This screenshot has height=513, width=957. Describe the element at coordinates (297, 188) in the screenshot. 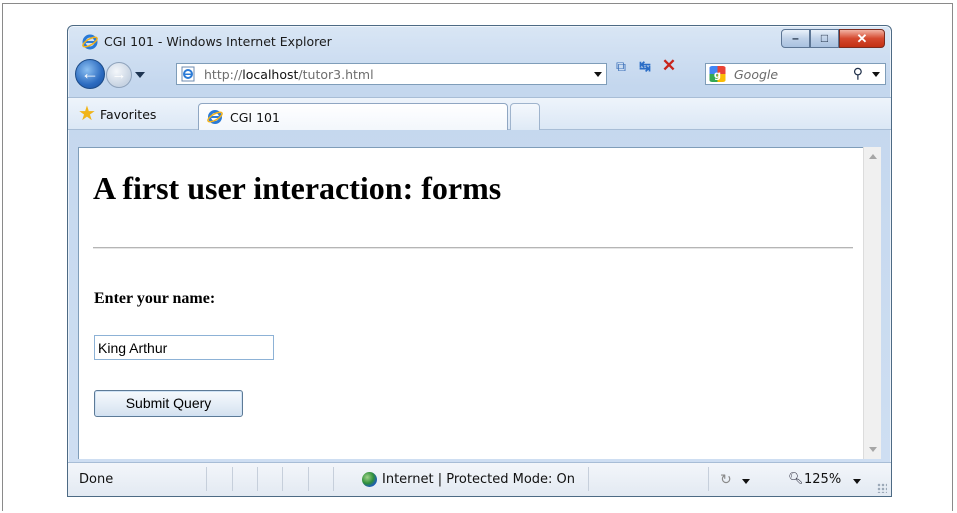

I see `page-title: A first user interaction: forms` at that location.